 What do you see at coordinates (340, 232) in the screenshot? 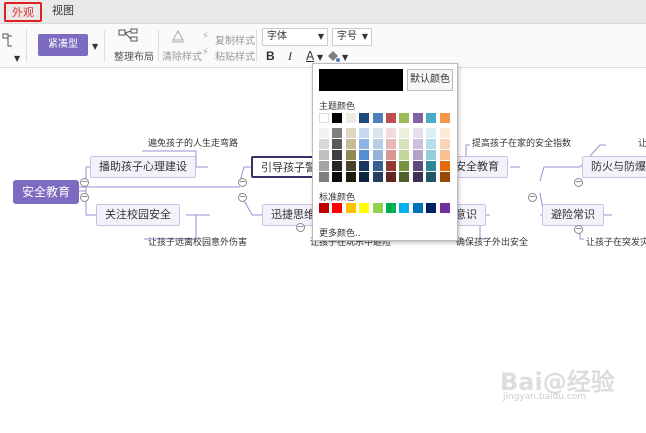
I see `more-colors-link: 更多颜色..` at bounding box center [340, 232].